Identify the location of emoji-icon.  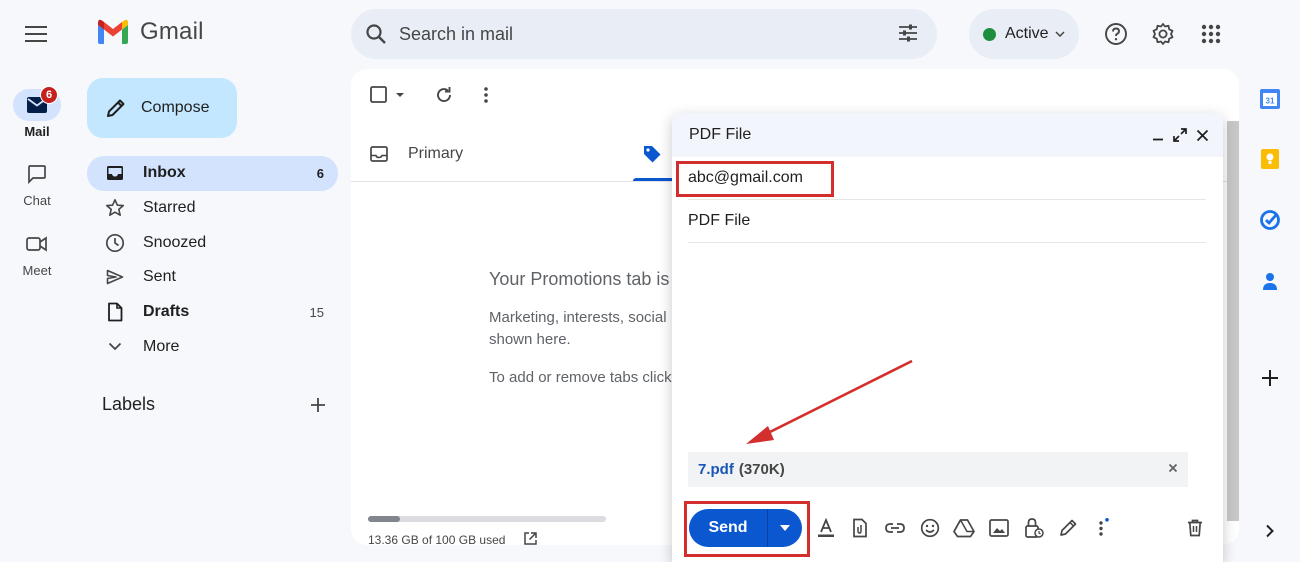
(930, 528).